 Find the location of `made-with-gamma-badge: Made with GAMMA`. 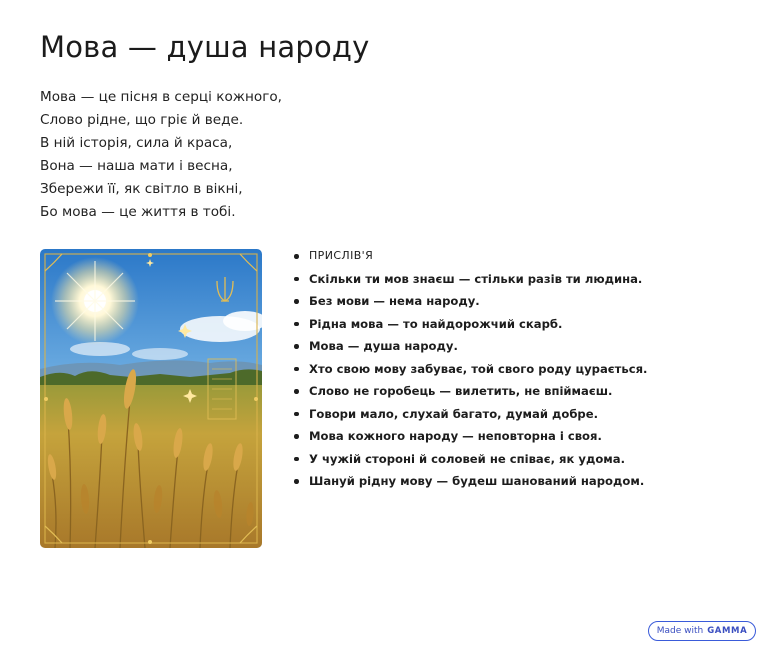

made-with-gamma-badge: Made with GAMMA is located at coordinates (702, 631).